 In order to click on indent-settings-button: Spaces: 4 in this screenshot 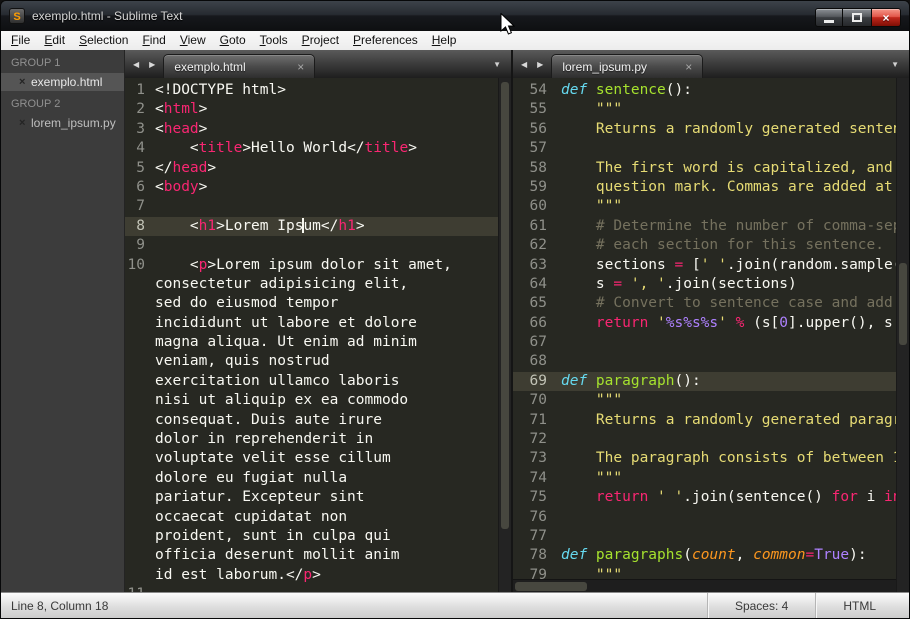, I will do `click(760, 605)`.